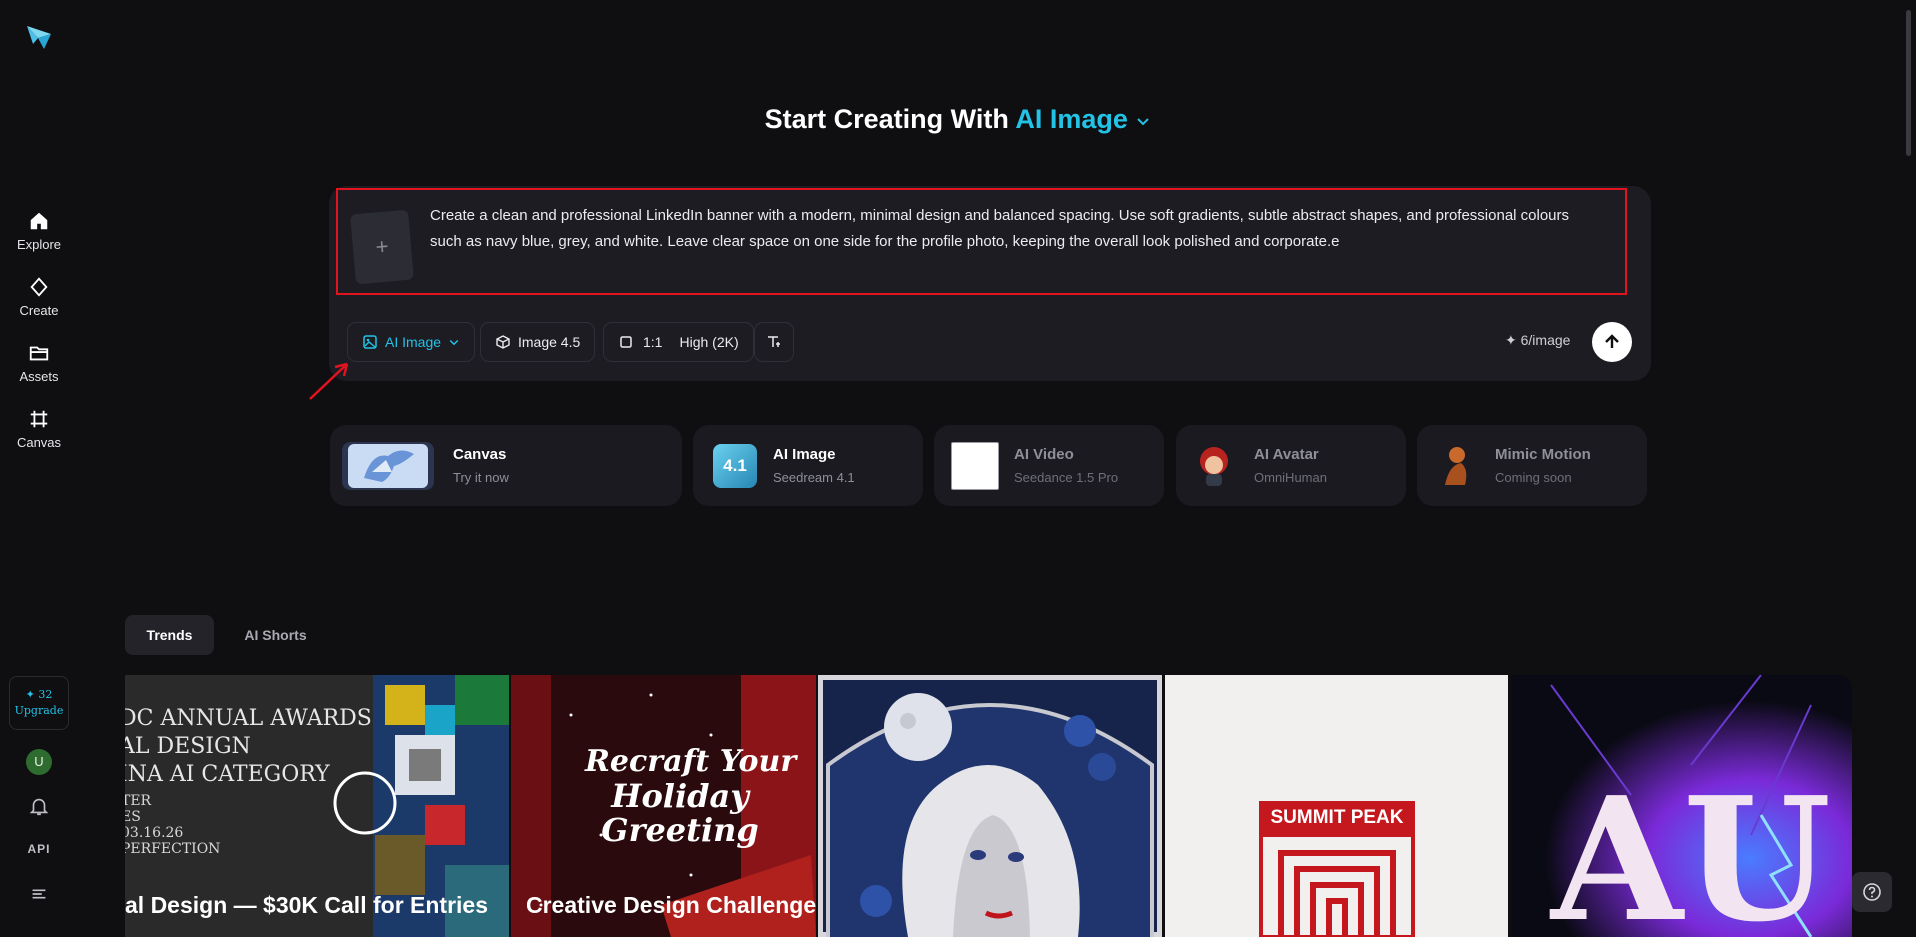  I want to click on page-scrollbar, so click(1908, 83).